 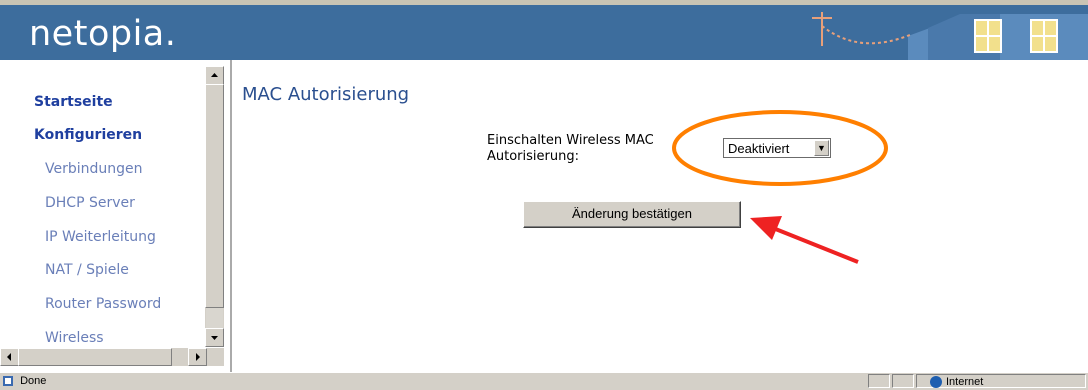 I want to click on pointer-arrow-icon, so click(x=804, y=240).